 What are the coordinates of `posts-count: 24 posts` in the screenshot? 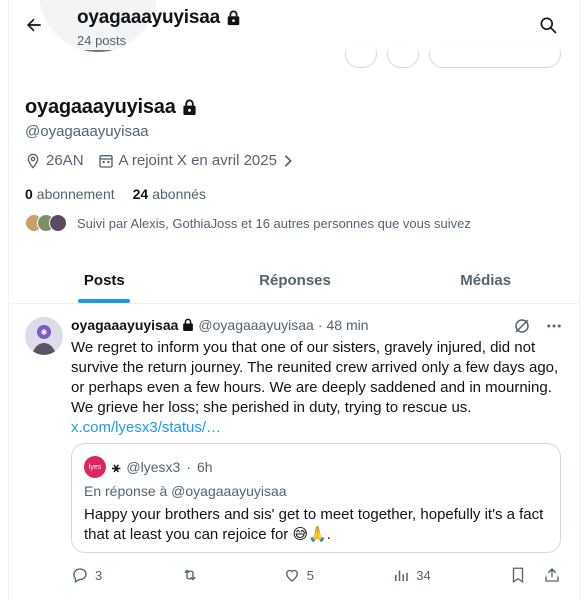 It's located at (102, 40).